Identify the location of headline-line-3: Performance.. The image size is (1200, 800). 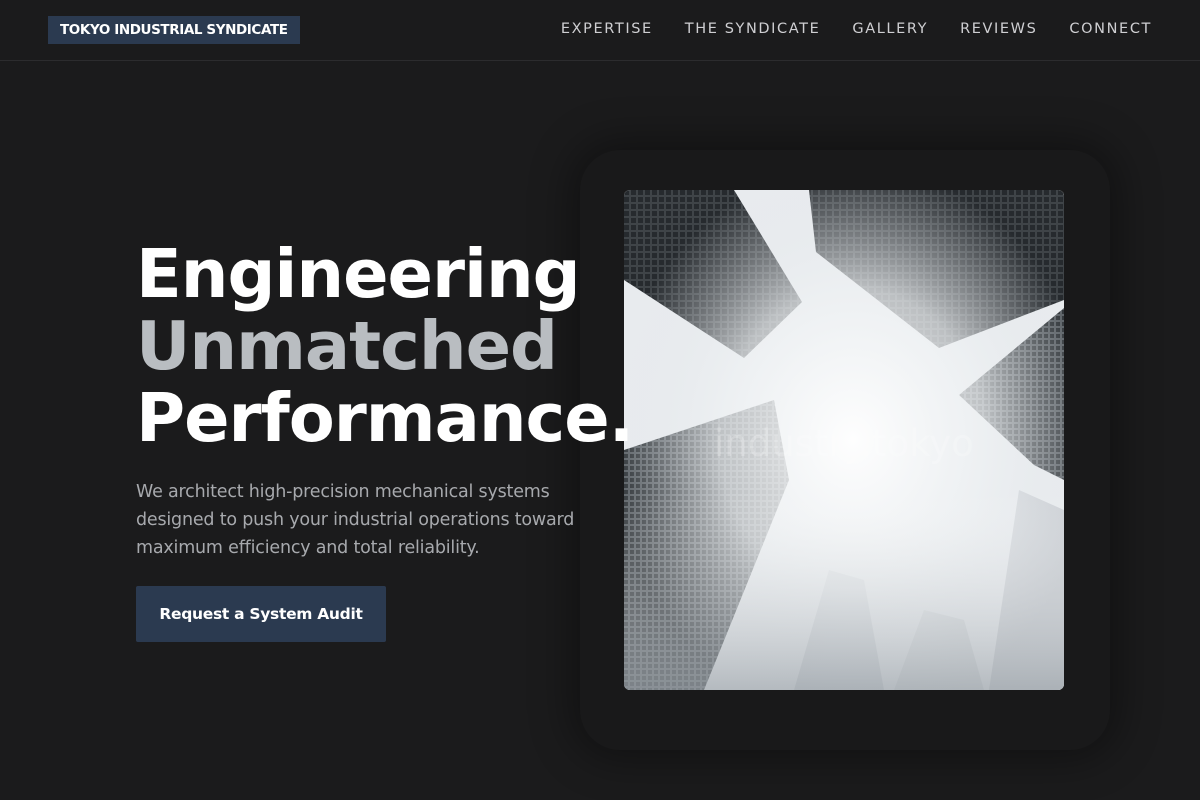
(385, 418).